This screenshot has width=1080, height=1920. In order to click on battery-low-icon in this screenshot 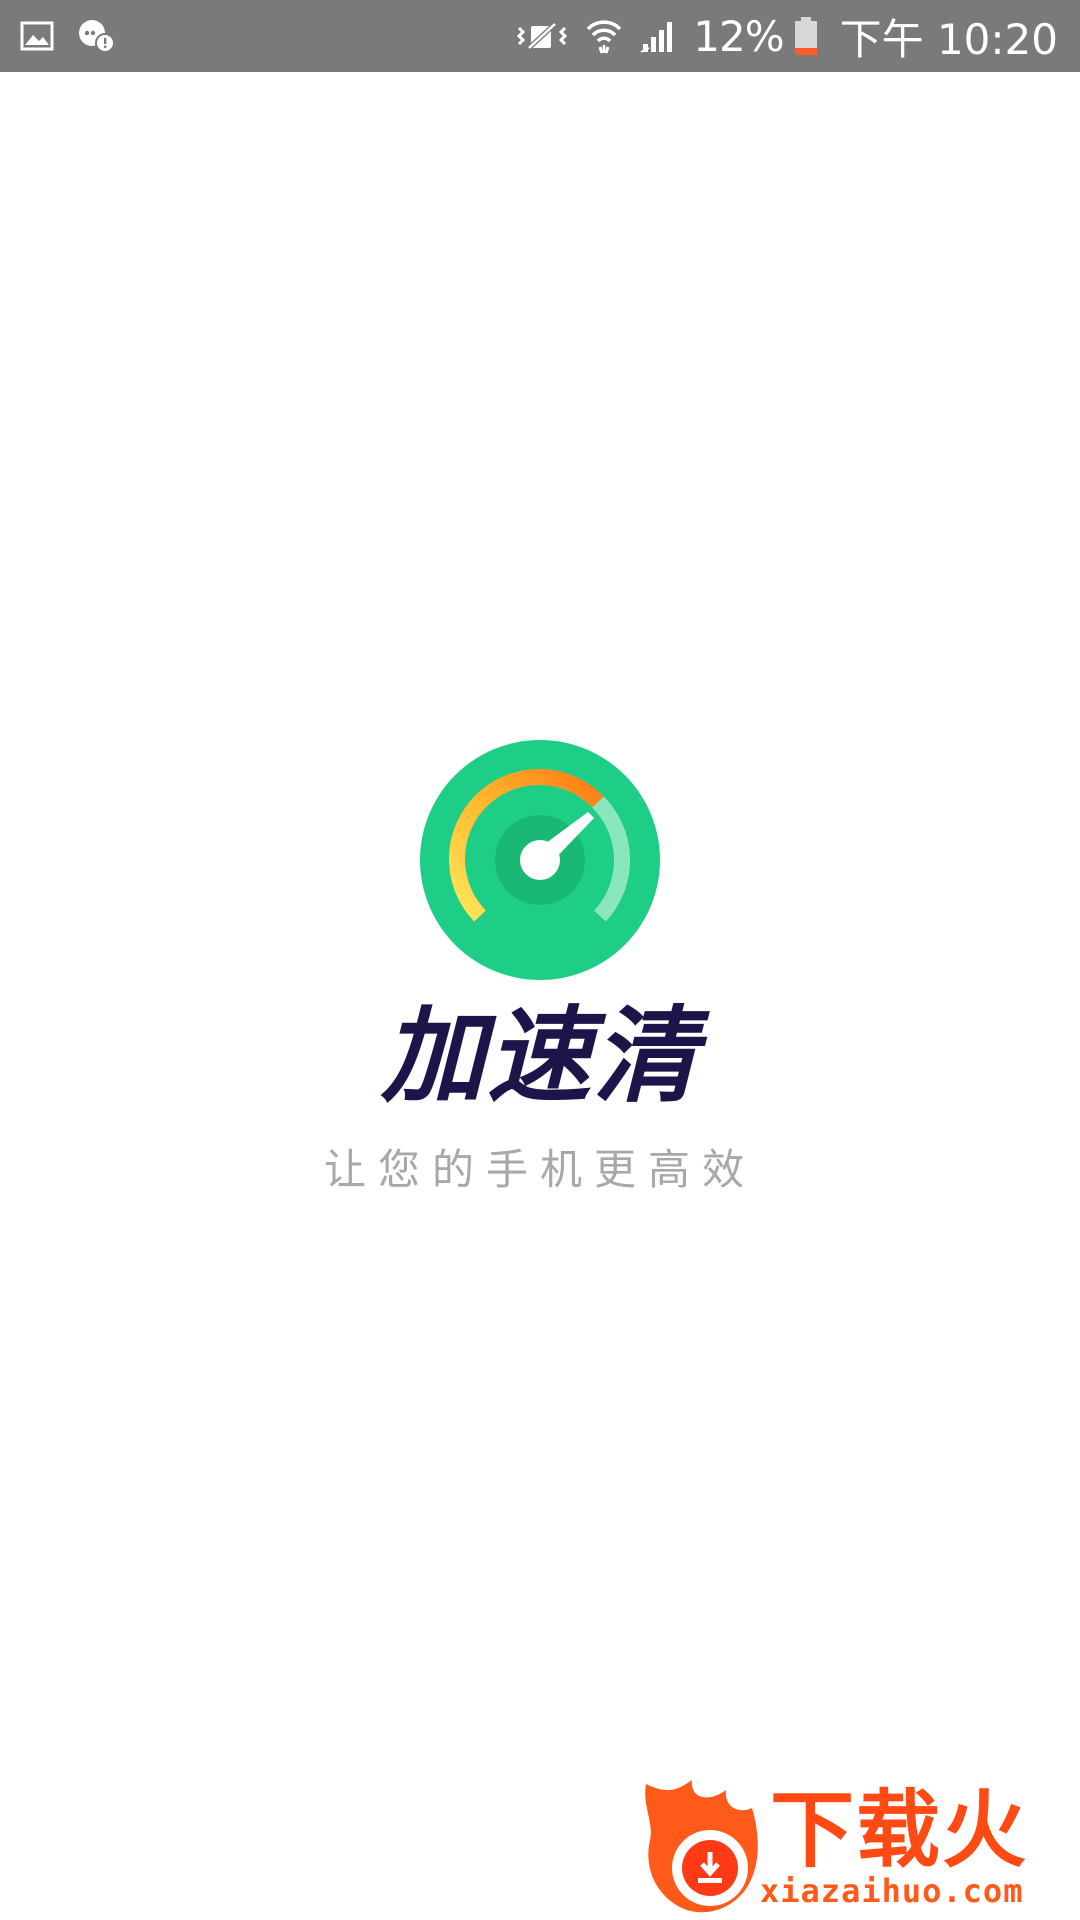, I will do `click(806, 36)`.